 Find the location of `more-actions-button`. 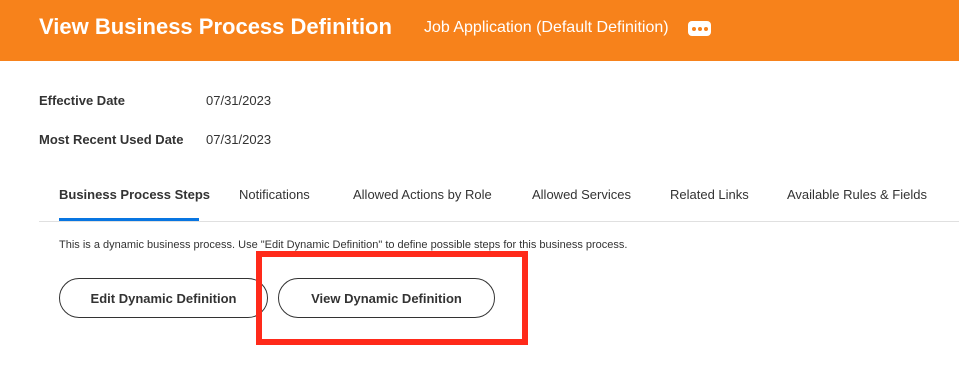

more-actions-button is located at coordinates (699, 28).